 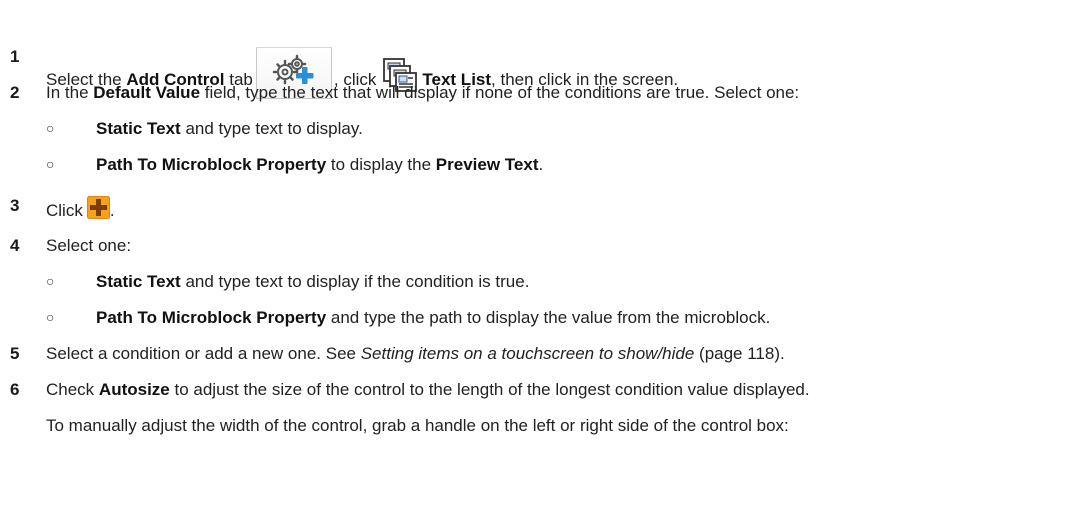 I want to click on step-number: 5, so click(x=15, y=353).